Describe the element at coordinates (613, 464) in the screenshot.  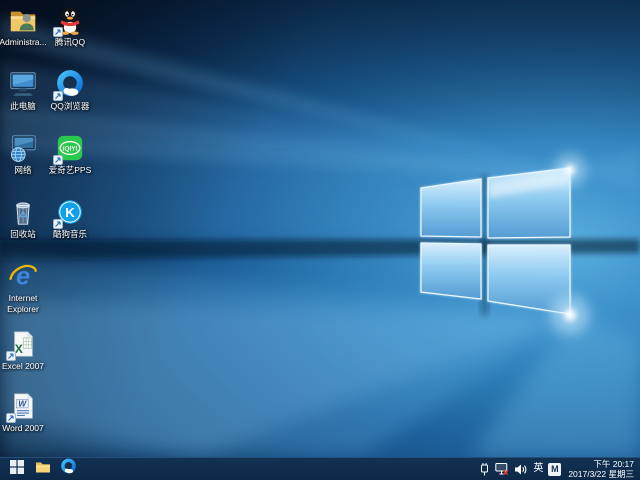
I see `clock-time: 下午 20:17` at that location.